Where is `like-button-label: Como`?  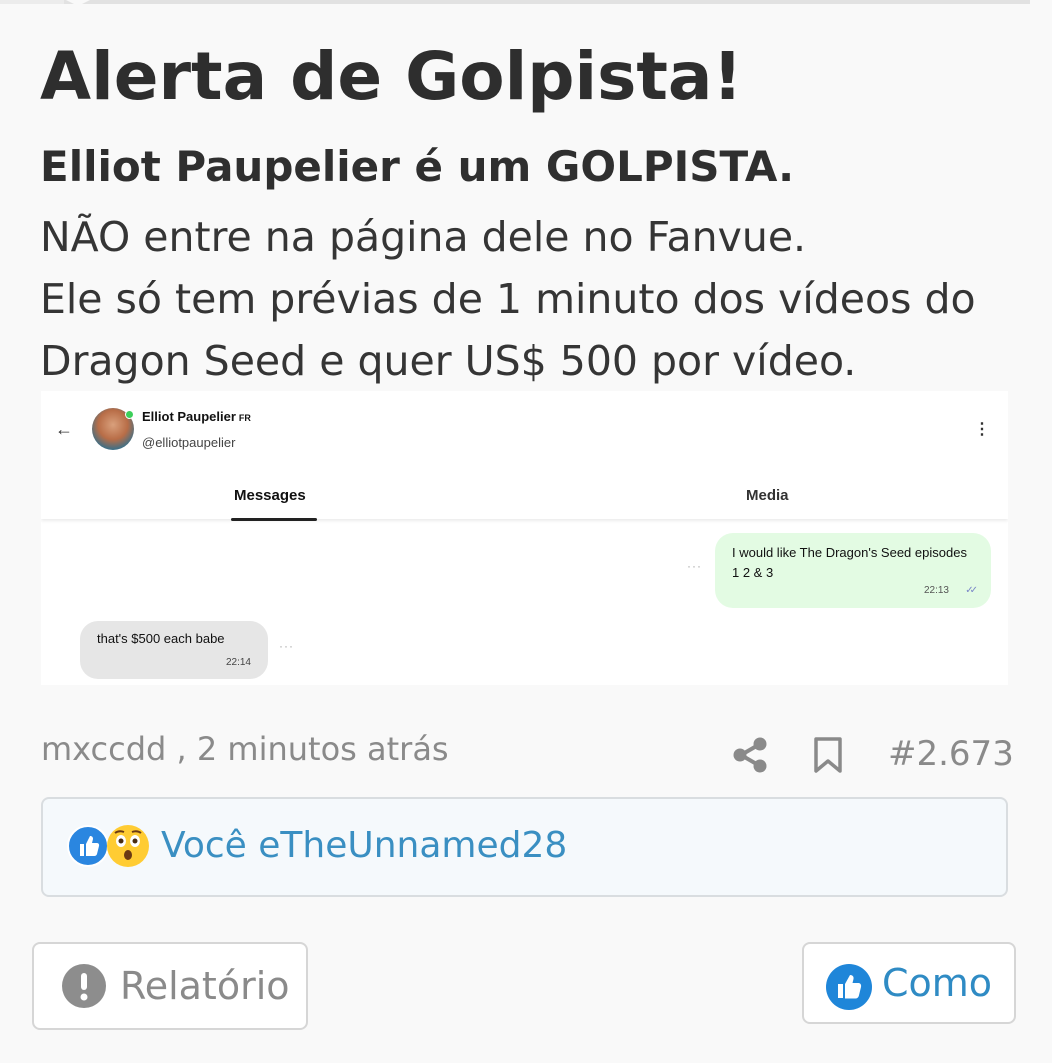
like-button-label: Como is located at coordinates (937, 983).